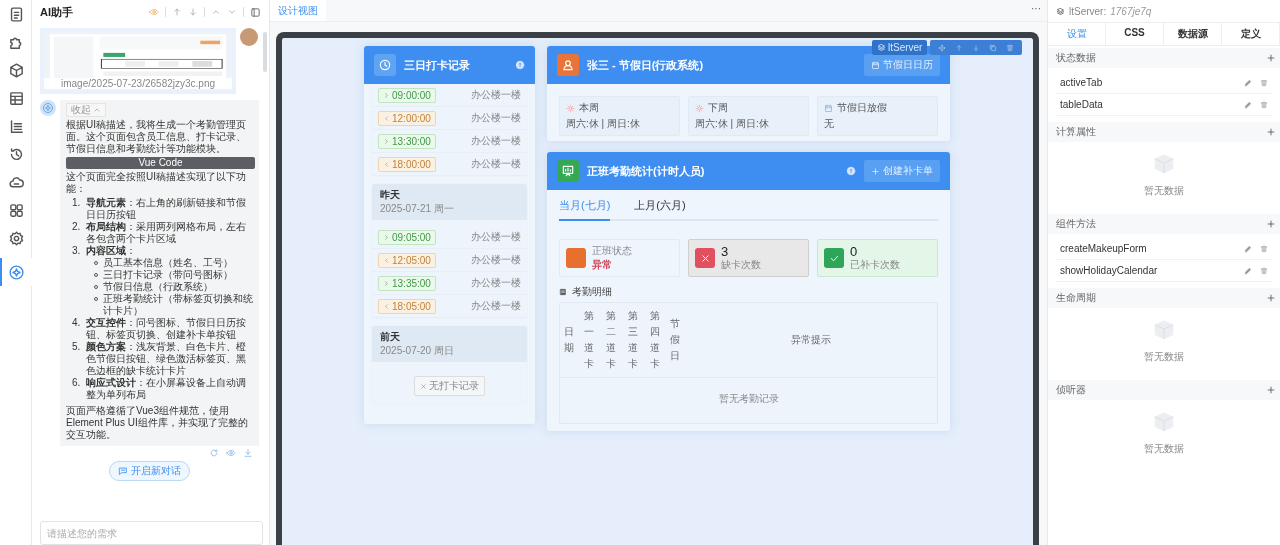 Image resolution: width=1280 pixels, height=545 pixels. I want to click on time-tag: 12:05:00, so click(407, 260).